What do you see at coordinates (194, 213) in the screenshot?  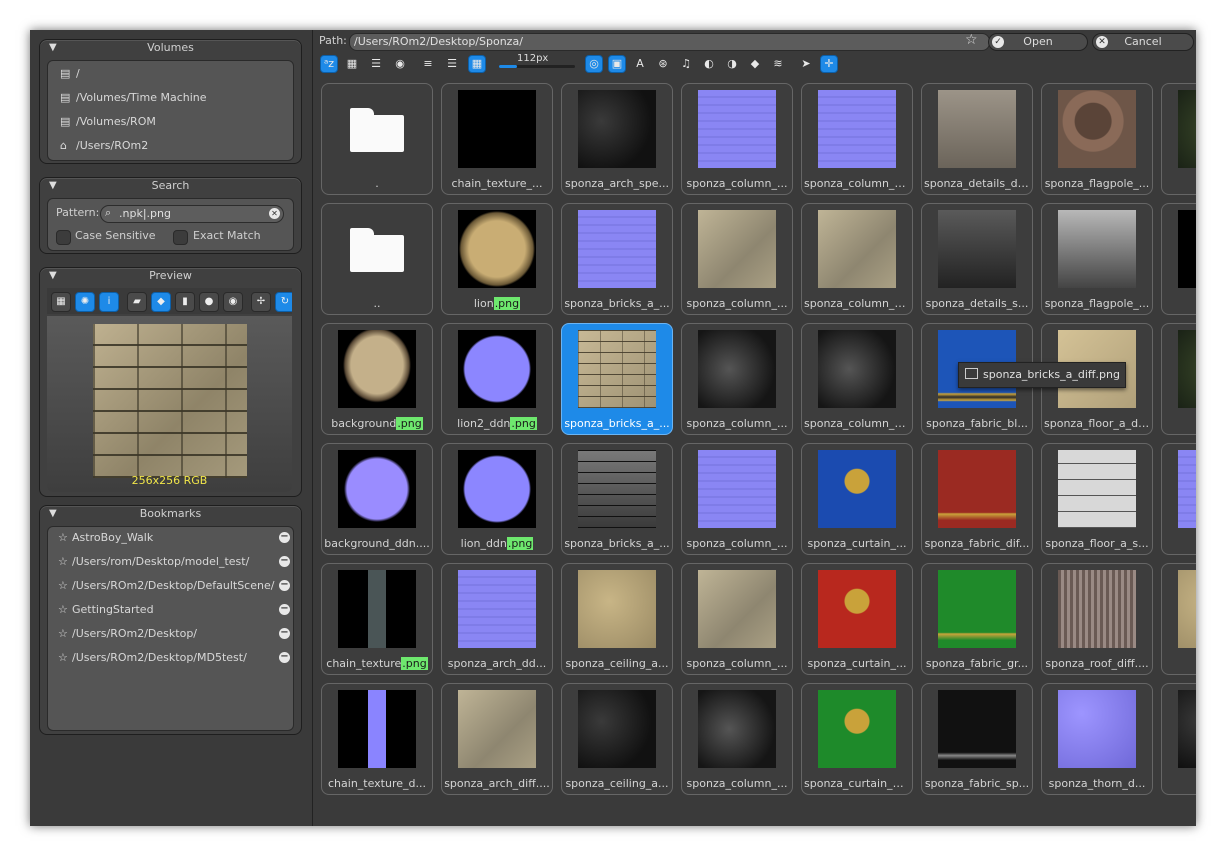 I see `pattern-input` at bounding box center [194, 213].